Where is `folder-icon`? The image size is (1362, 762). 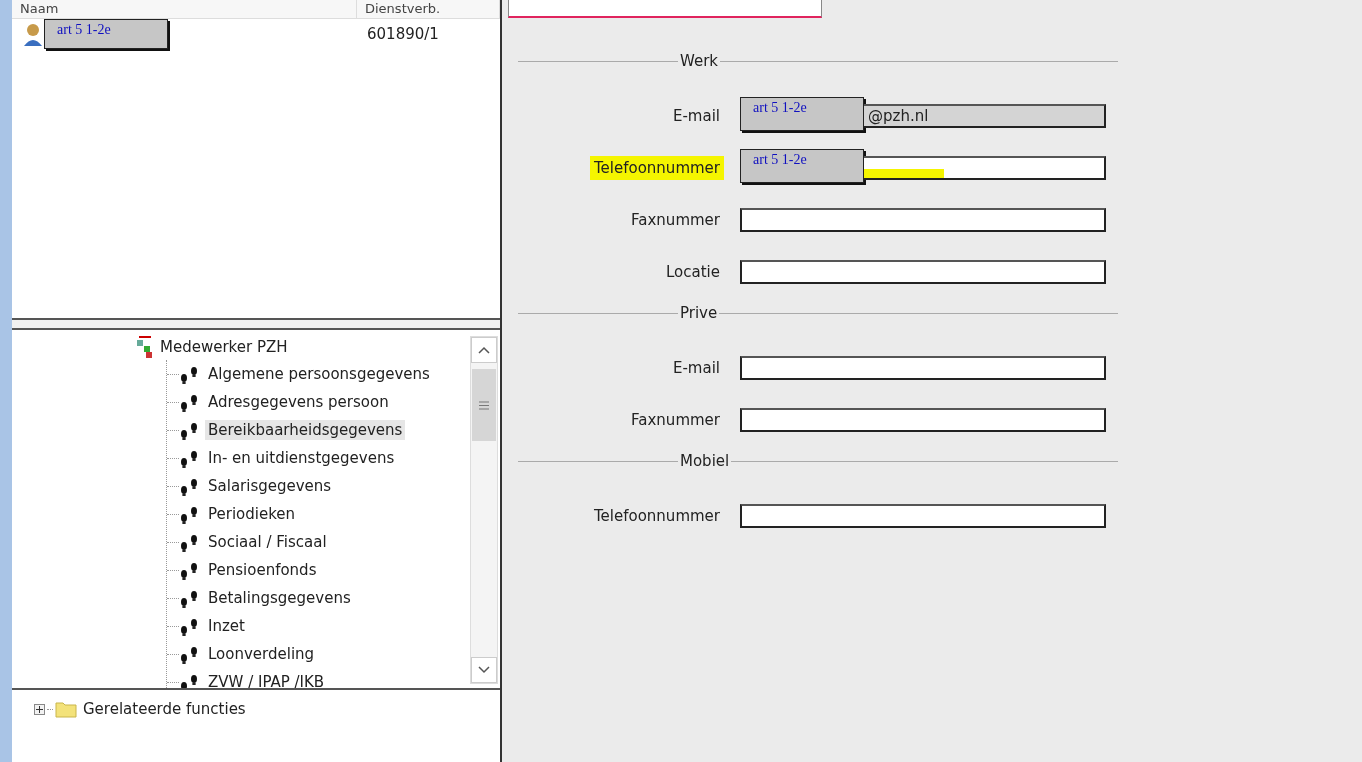 folder-icon is located at coordinates (66, 709).